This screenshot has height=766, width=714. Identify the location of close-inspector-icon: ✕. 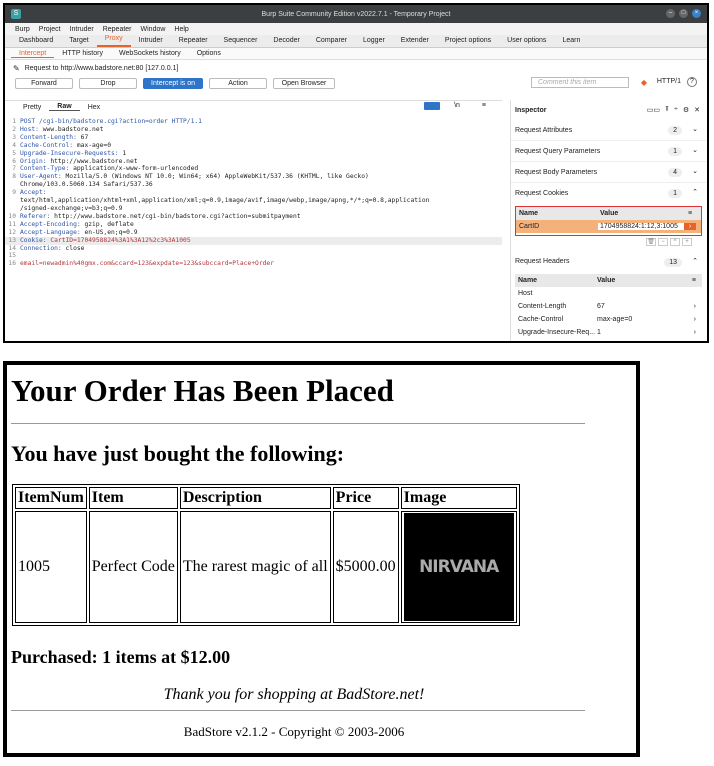
(697, 110).